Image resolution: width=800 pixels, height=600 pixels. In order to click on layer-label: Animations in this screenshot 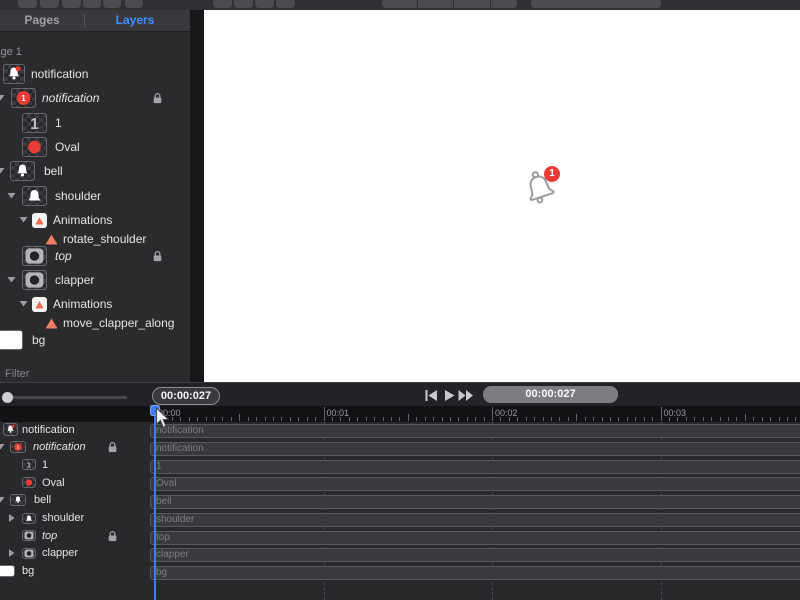, I will do `click(83, 304)`.